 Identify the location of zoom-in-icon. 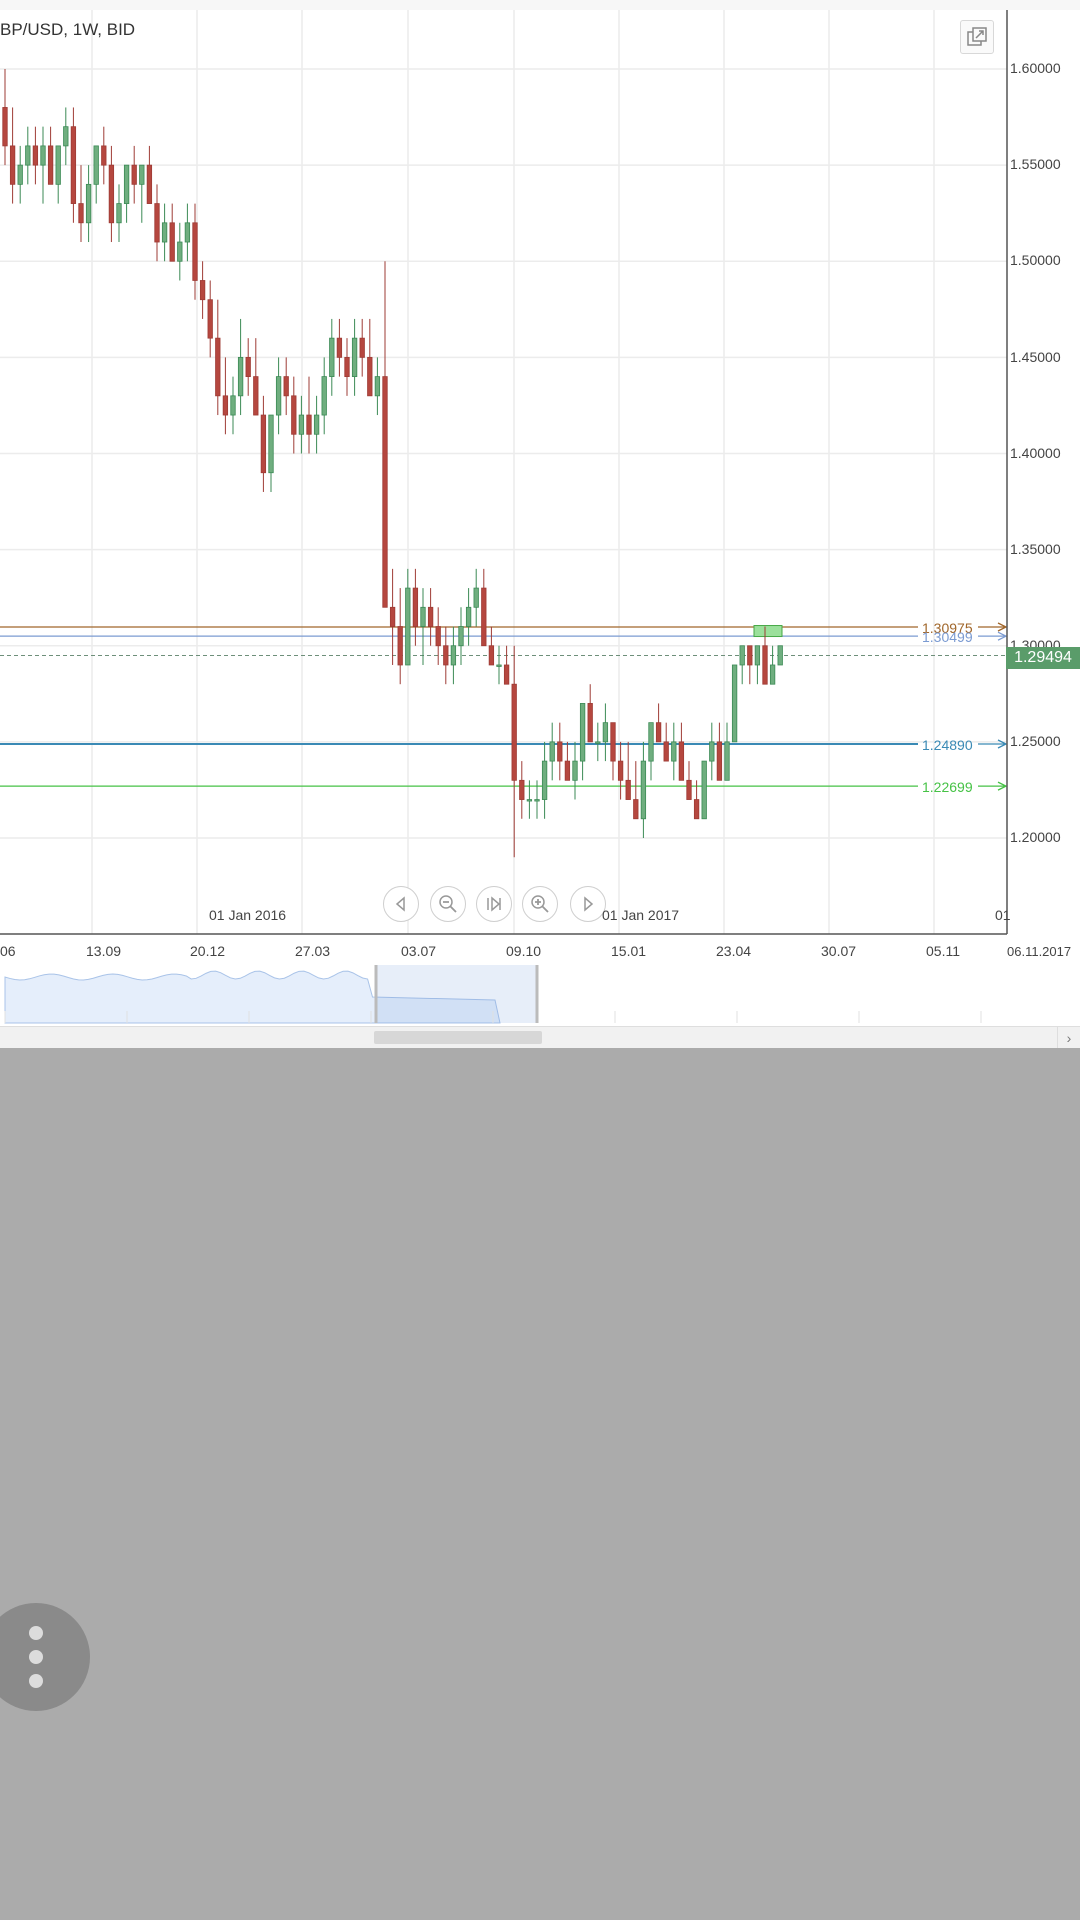
(540, 904).